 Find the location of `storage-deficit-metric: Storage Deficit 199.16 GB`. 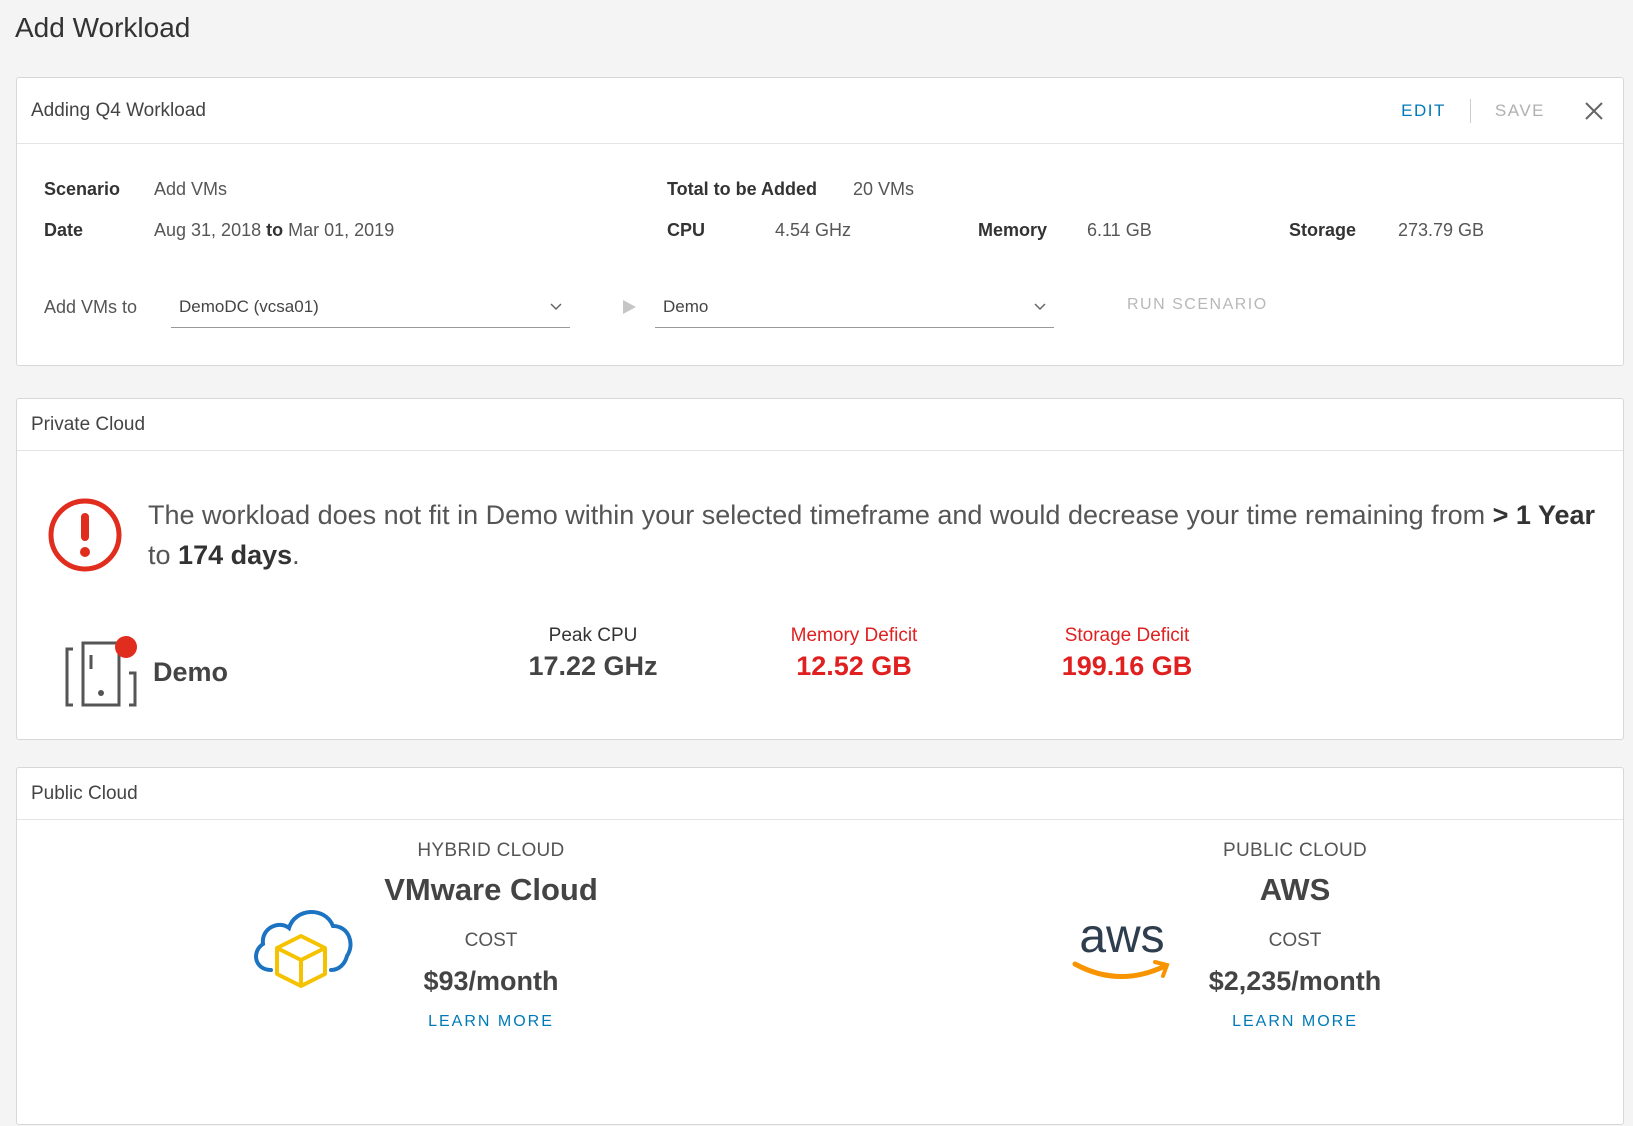

storage-deficit-metric: Storage Deficit 199.16 GB is located at coordinates (1127, 653).